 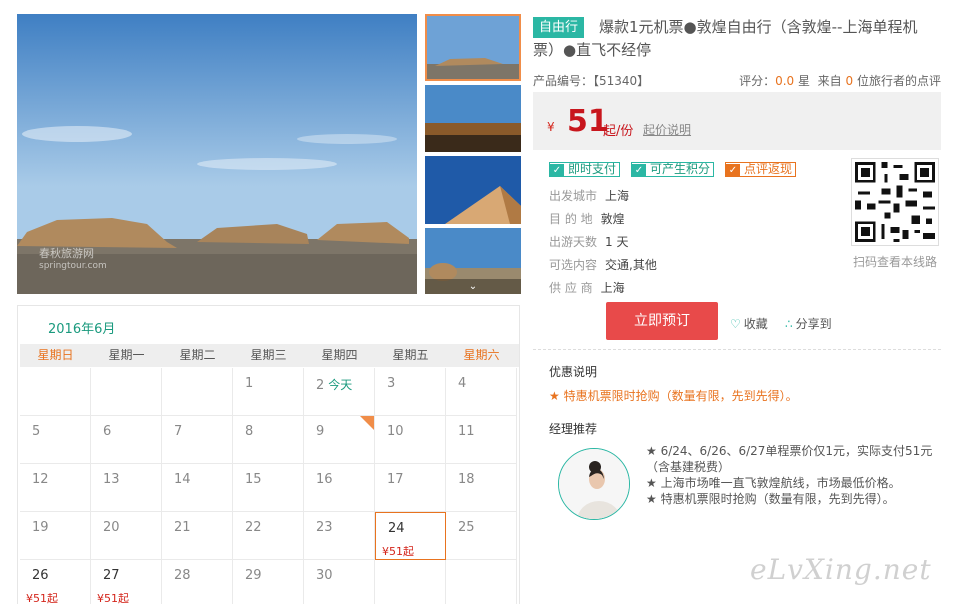 I want to click on calendar-day: 6, so click(x=126, y=440).